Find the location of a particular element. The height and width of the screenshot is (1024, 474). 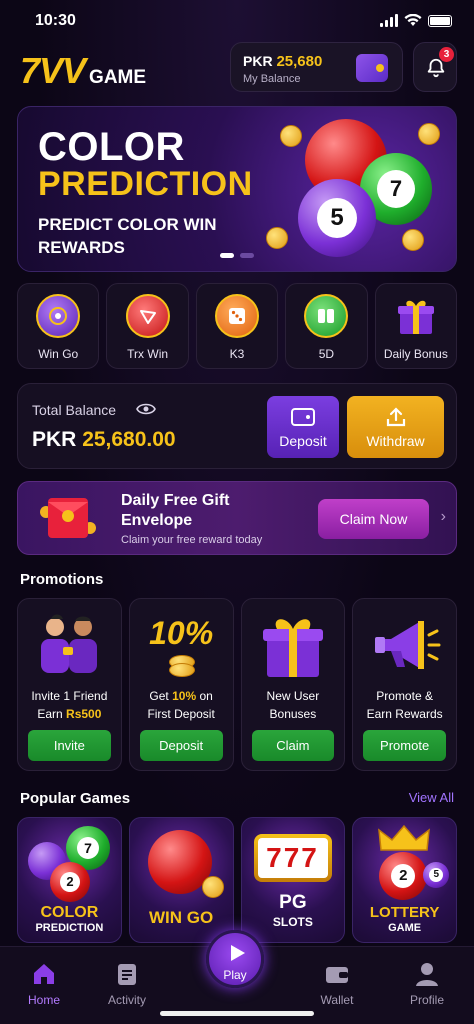

promo-art-text: 10% is located at coordinates (181, 633).